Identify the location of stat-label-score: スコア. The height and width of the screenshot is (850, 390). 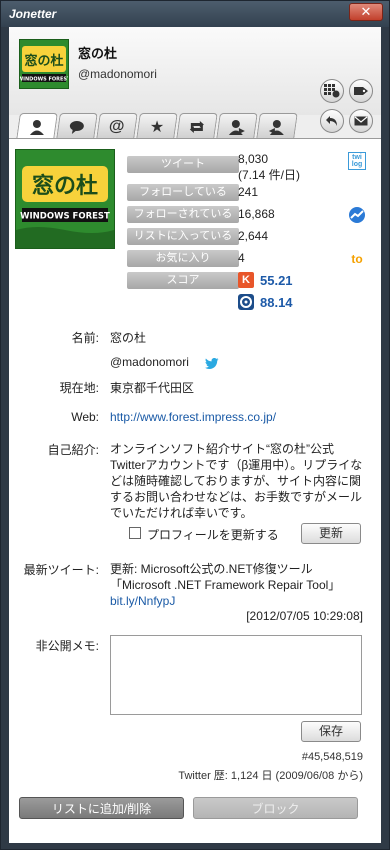
(183, 280).